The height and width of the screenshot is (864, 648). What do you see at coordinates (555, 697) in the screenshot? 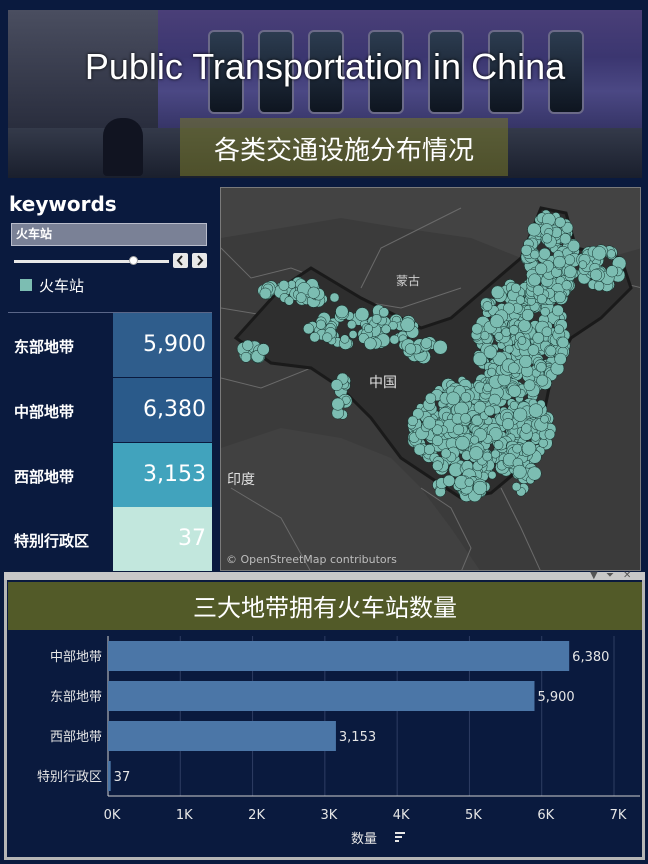
I see `value-label: 5,900` at bounding box center [555, 697].